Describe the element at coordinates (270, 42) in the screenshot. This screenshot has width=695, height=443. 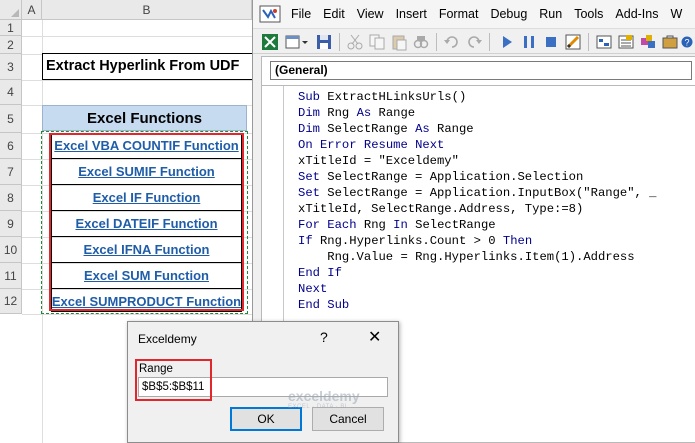
I see `excel-view-icon` at that location.